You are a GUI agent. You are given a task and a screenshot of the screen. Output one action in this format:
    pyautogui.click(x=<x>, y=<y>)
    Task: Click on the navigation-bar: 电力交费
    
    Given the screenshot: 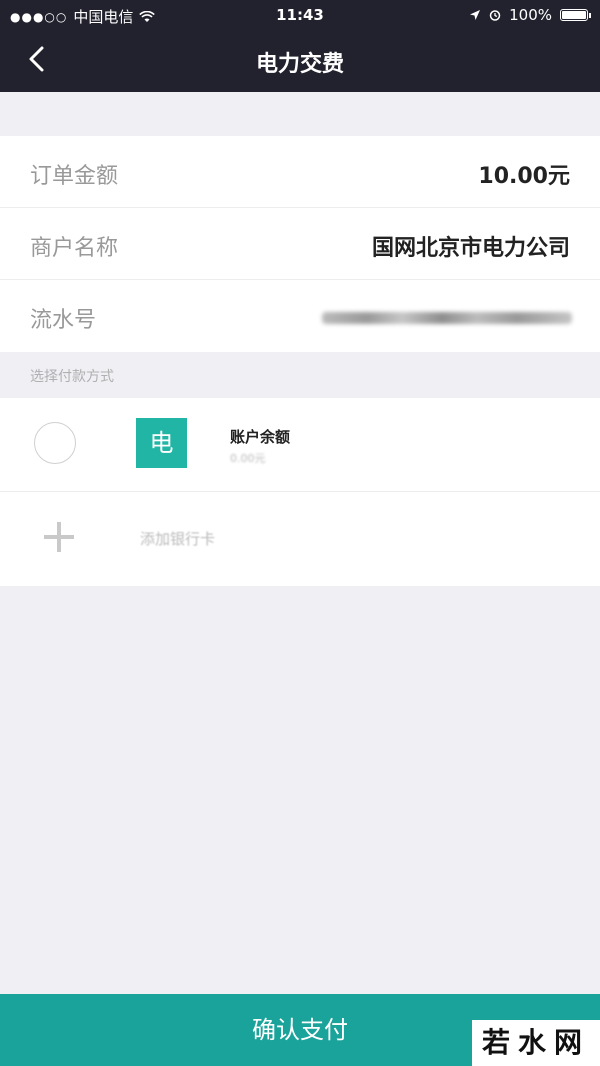 What is the action you would take?
    pyautogui.click(x=300, y=61)
    